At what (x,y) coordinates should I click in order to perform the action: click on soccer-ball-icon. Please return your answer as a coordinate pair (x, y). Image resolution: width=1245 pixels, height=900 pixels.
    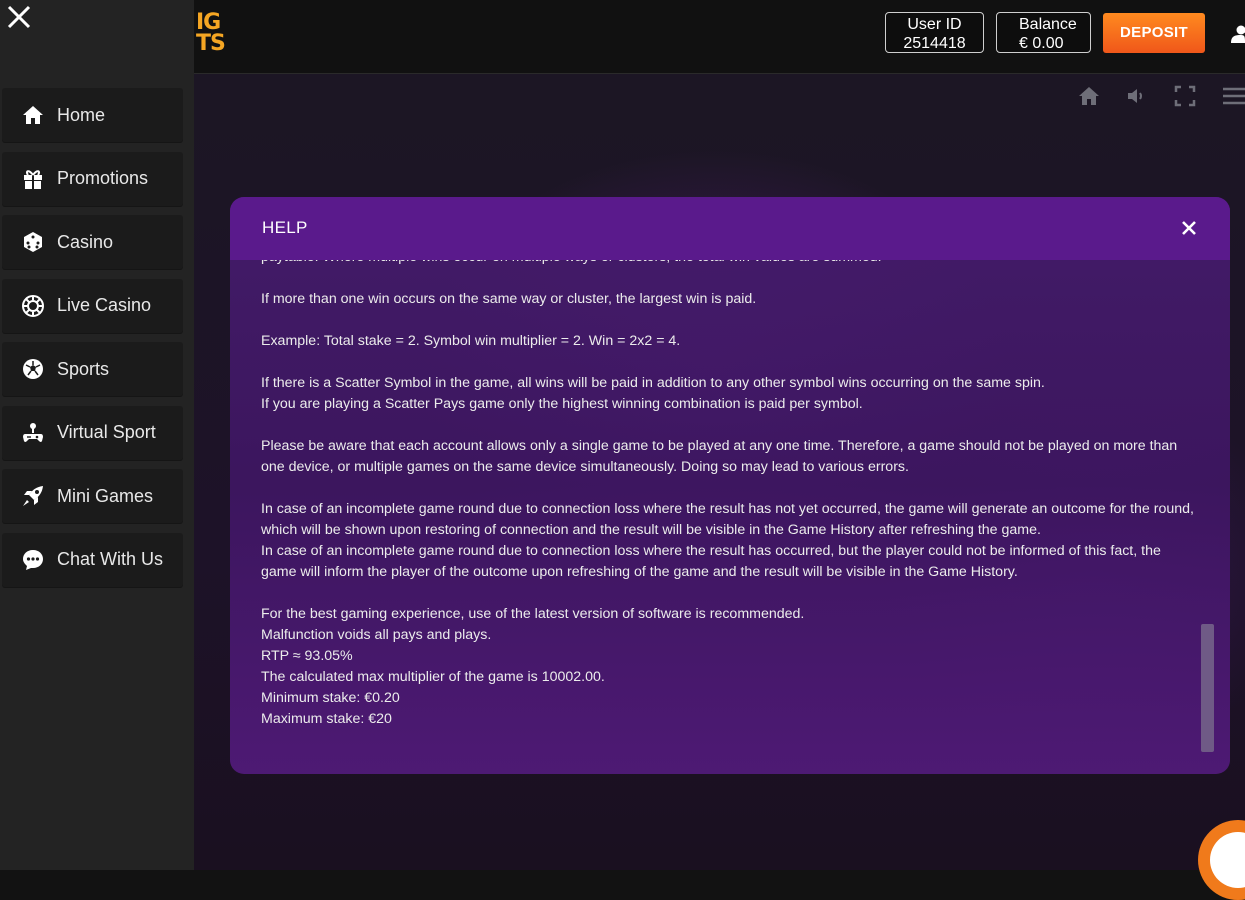
    Looking at the image, I should click on (33, 369).